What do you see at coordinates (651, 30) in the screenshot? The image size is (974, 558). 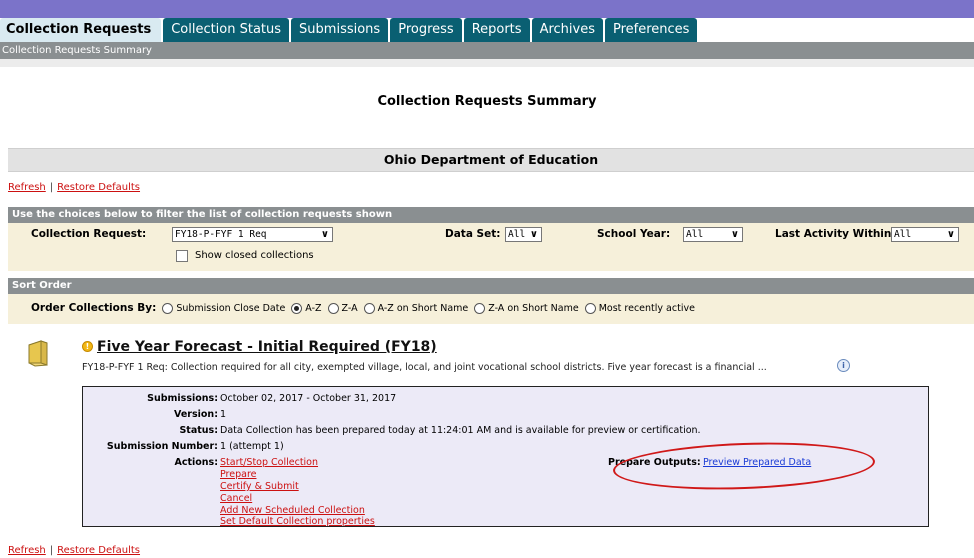 I see `tab-preferences: Preferences` at bounding box center [651, 30].